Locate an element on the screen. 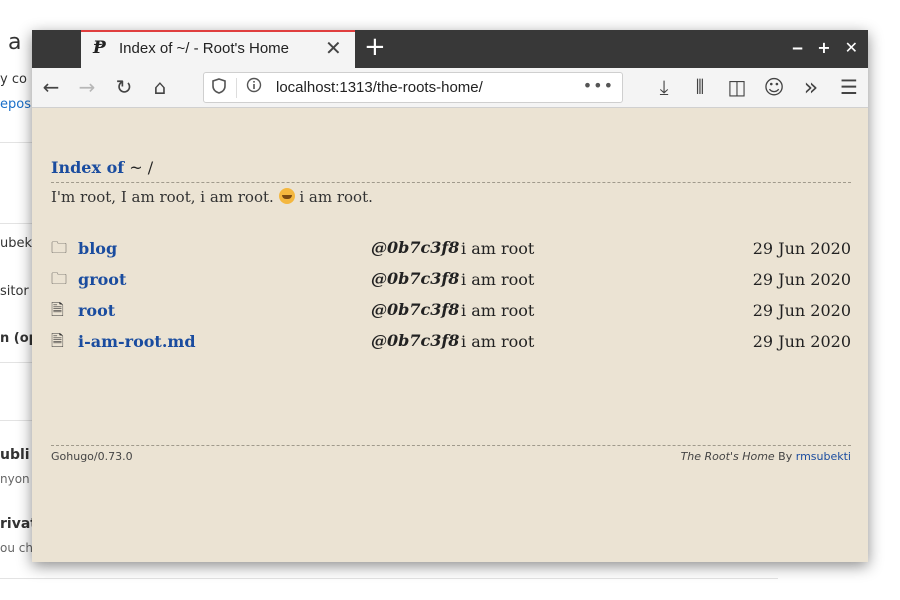 The height and width of the screenshot is (600, 900). back-icon: ← is located at coordinates (51, 87).